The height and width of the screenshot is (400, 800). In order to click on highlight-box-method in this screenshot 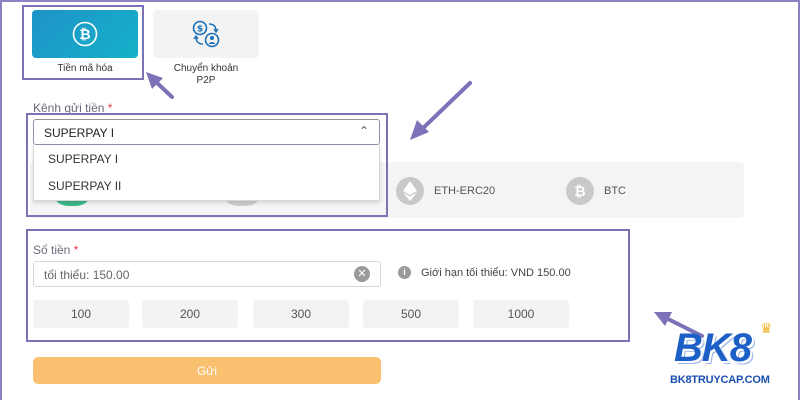, I will do `click(83, 42)`.